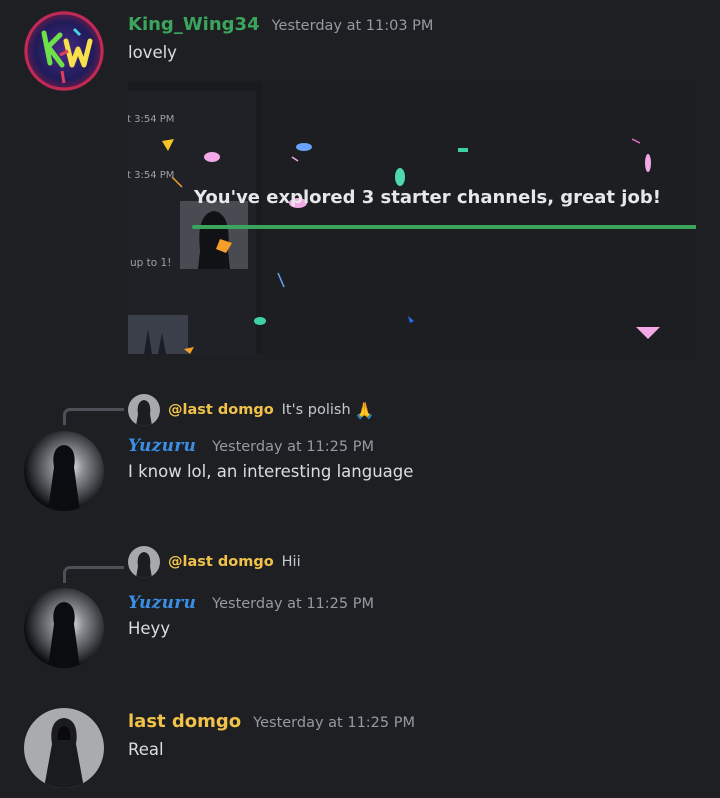 The image size is (720, 798). What do you see at coordinates (151, 263) in the screenshot?
I see `side-text: up to 1!` at bounding box center [151, 263].